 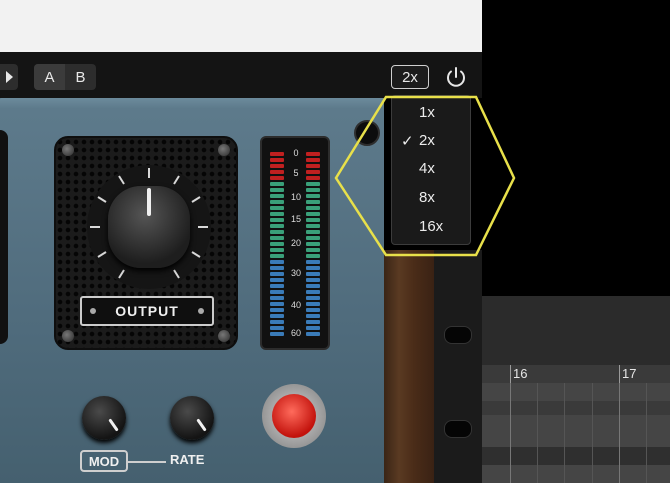 What do you see at coordinates (187, 459) in the screenshot?
I see `rate-label: RATE` at bounding box center [187, 459].